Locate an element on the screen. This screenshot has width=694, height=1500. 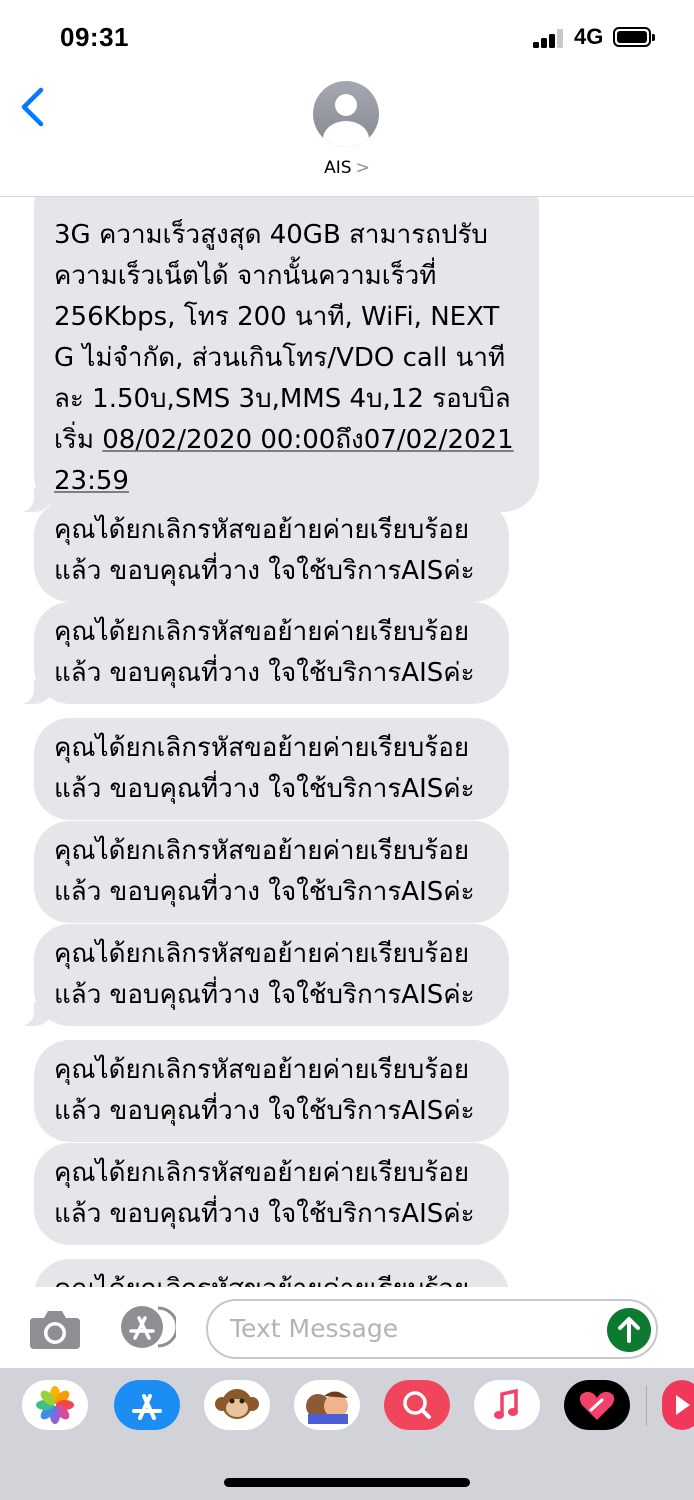
animoji-monkey-icon is located at coordinates (237, 1405).